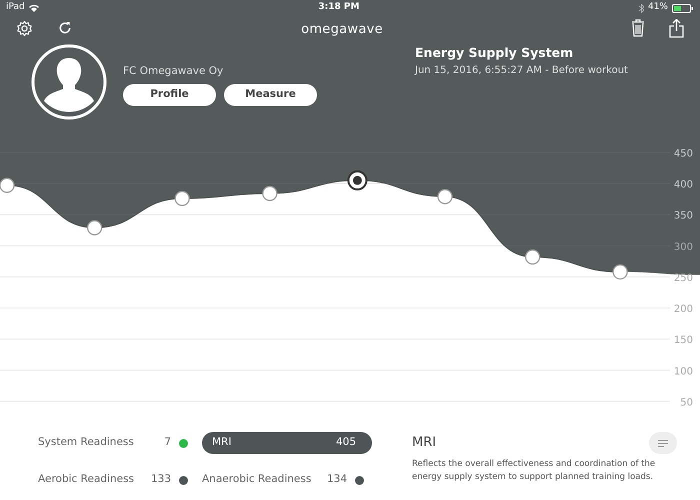 The width and height of the screenshot is (700, 500). Describe the element at coordinates (342, 29) in the screenshot. I see `app-logo: omegawave` at that location.